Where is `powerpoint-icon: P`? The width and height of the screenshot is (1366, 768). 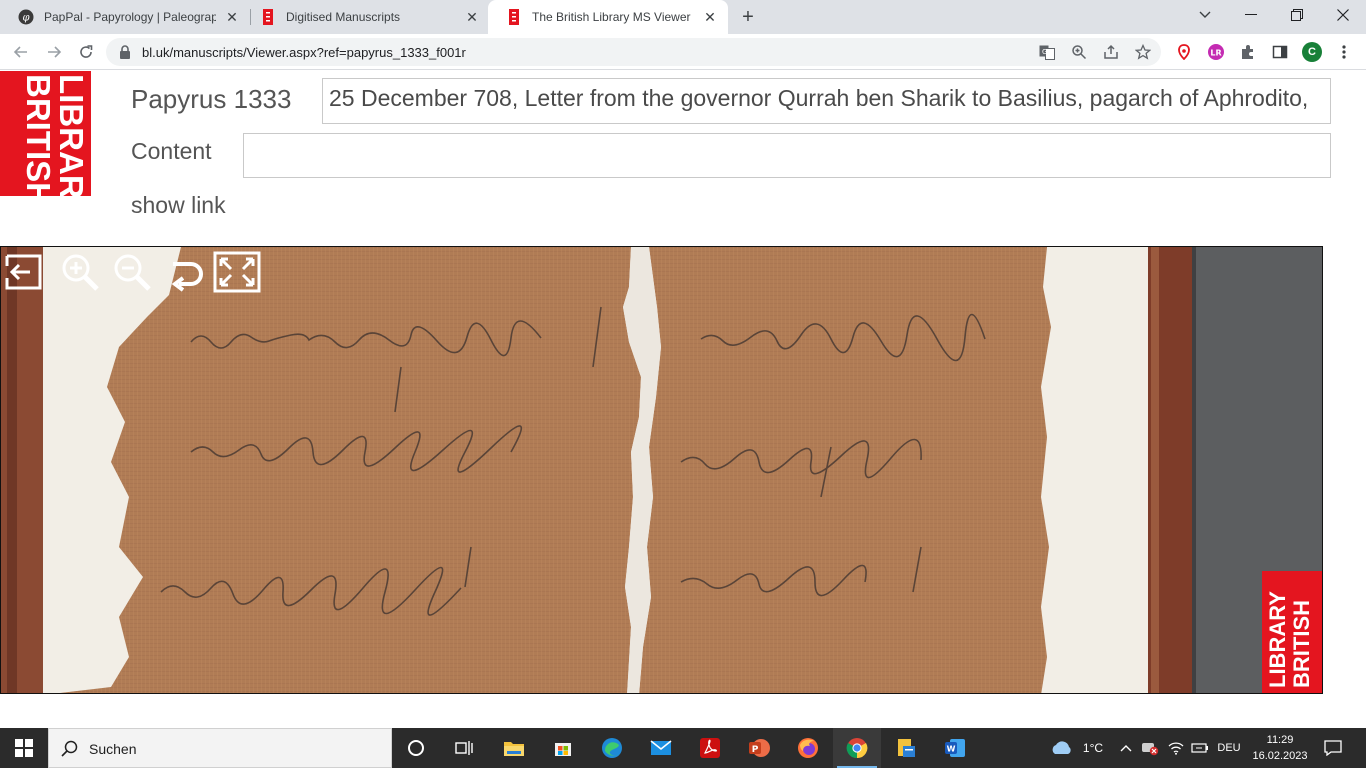
powerpoint-icon: P is located at coordinates (759, 748).